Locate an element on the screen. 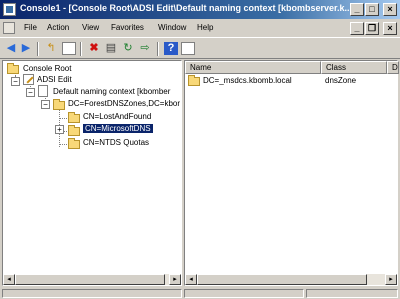 This screenshot has height=299, width=400. inner-close-button: × is located at coordinates (390, 28).